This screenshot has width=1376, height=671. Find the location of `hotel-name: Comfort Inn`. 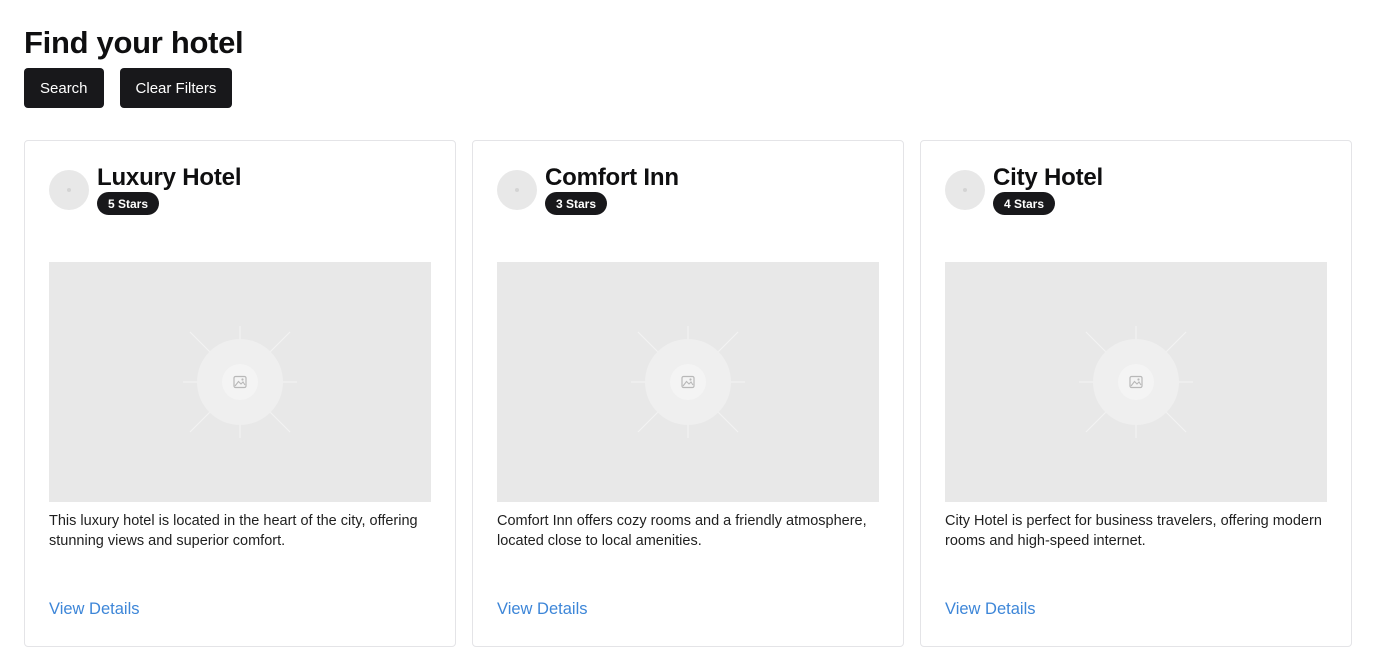

hotel-name: Comfort Inn is located at coordinates (612, 177).